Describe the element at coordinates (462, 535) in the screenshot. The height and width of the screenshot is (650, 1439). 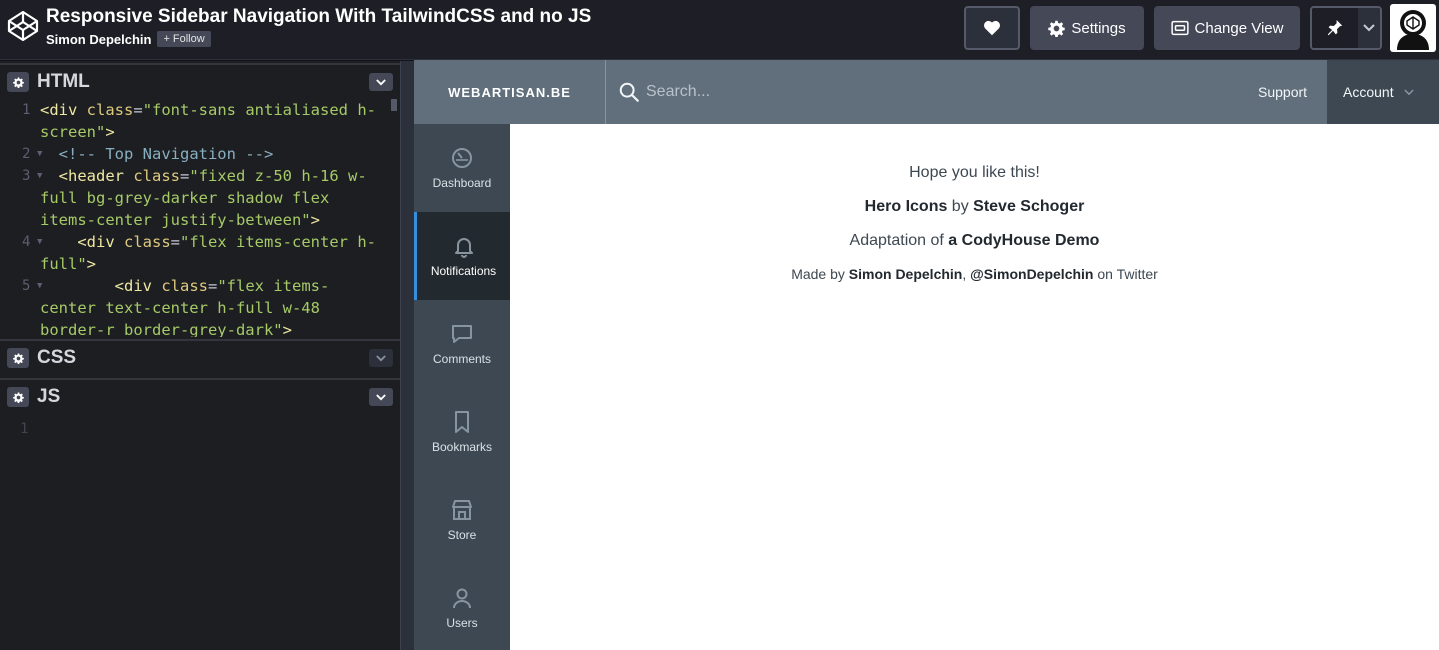
I see `nav-label: Store` at that location.